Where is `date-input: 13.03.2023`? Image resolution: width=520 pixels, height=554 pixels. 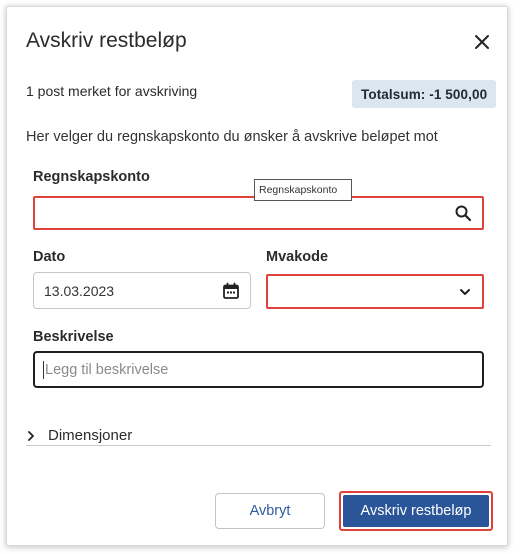
date-input: 13.03.2023 is located at coordinates (142, 290).